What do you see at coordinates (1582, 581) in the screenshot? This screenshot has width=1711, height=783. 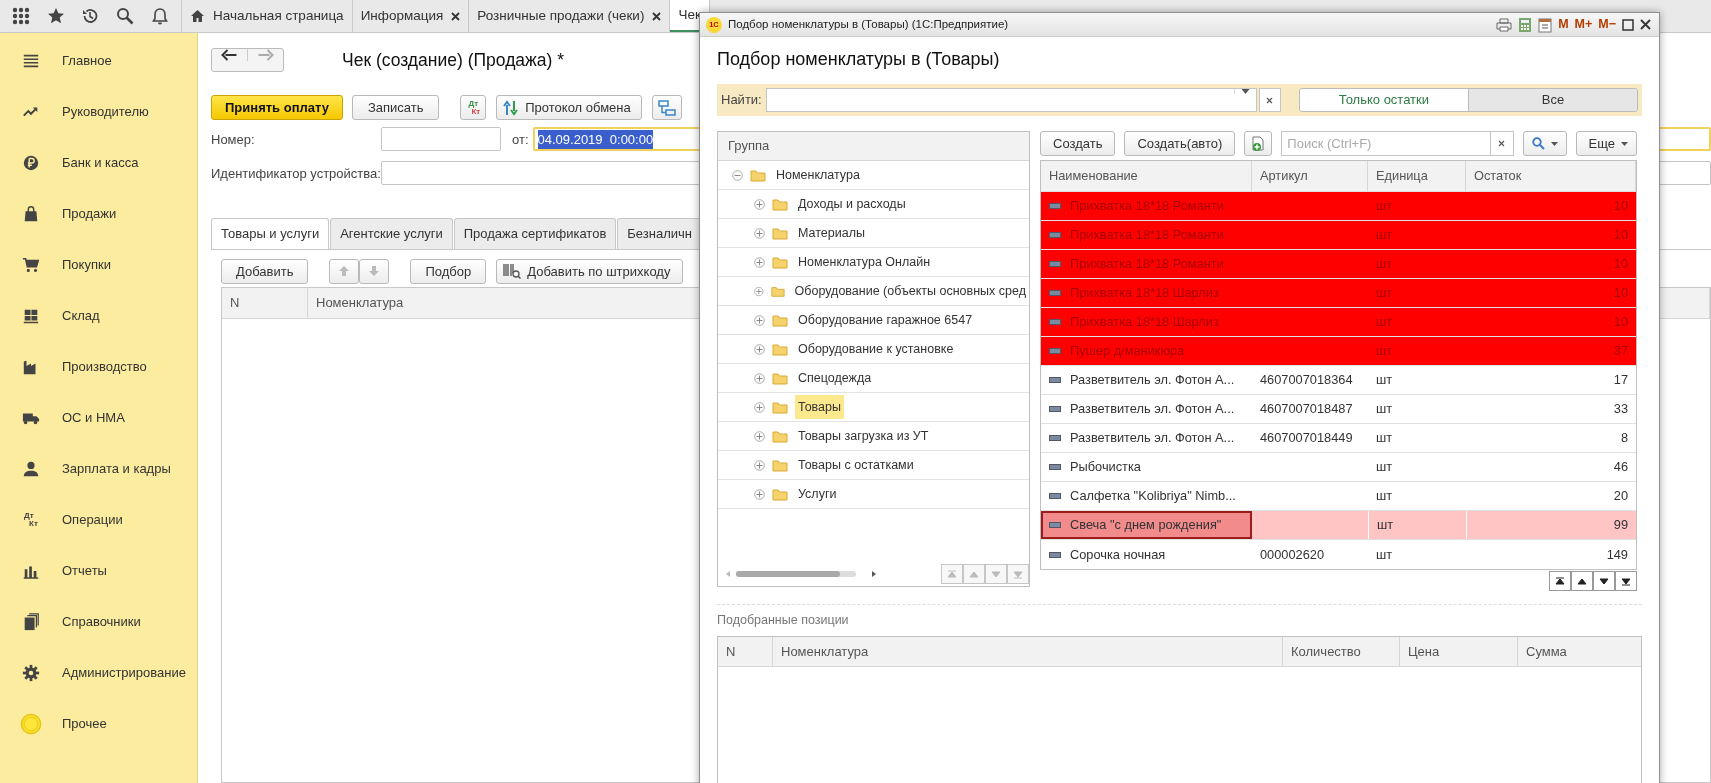 I see `previous-page-button` at bounding box center [1582, 581].